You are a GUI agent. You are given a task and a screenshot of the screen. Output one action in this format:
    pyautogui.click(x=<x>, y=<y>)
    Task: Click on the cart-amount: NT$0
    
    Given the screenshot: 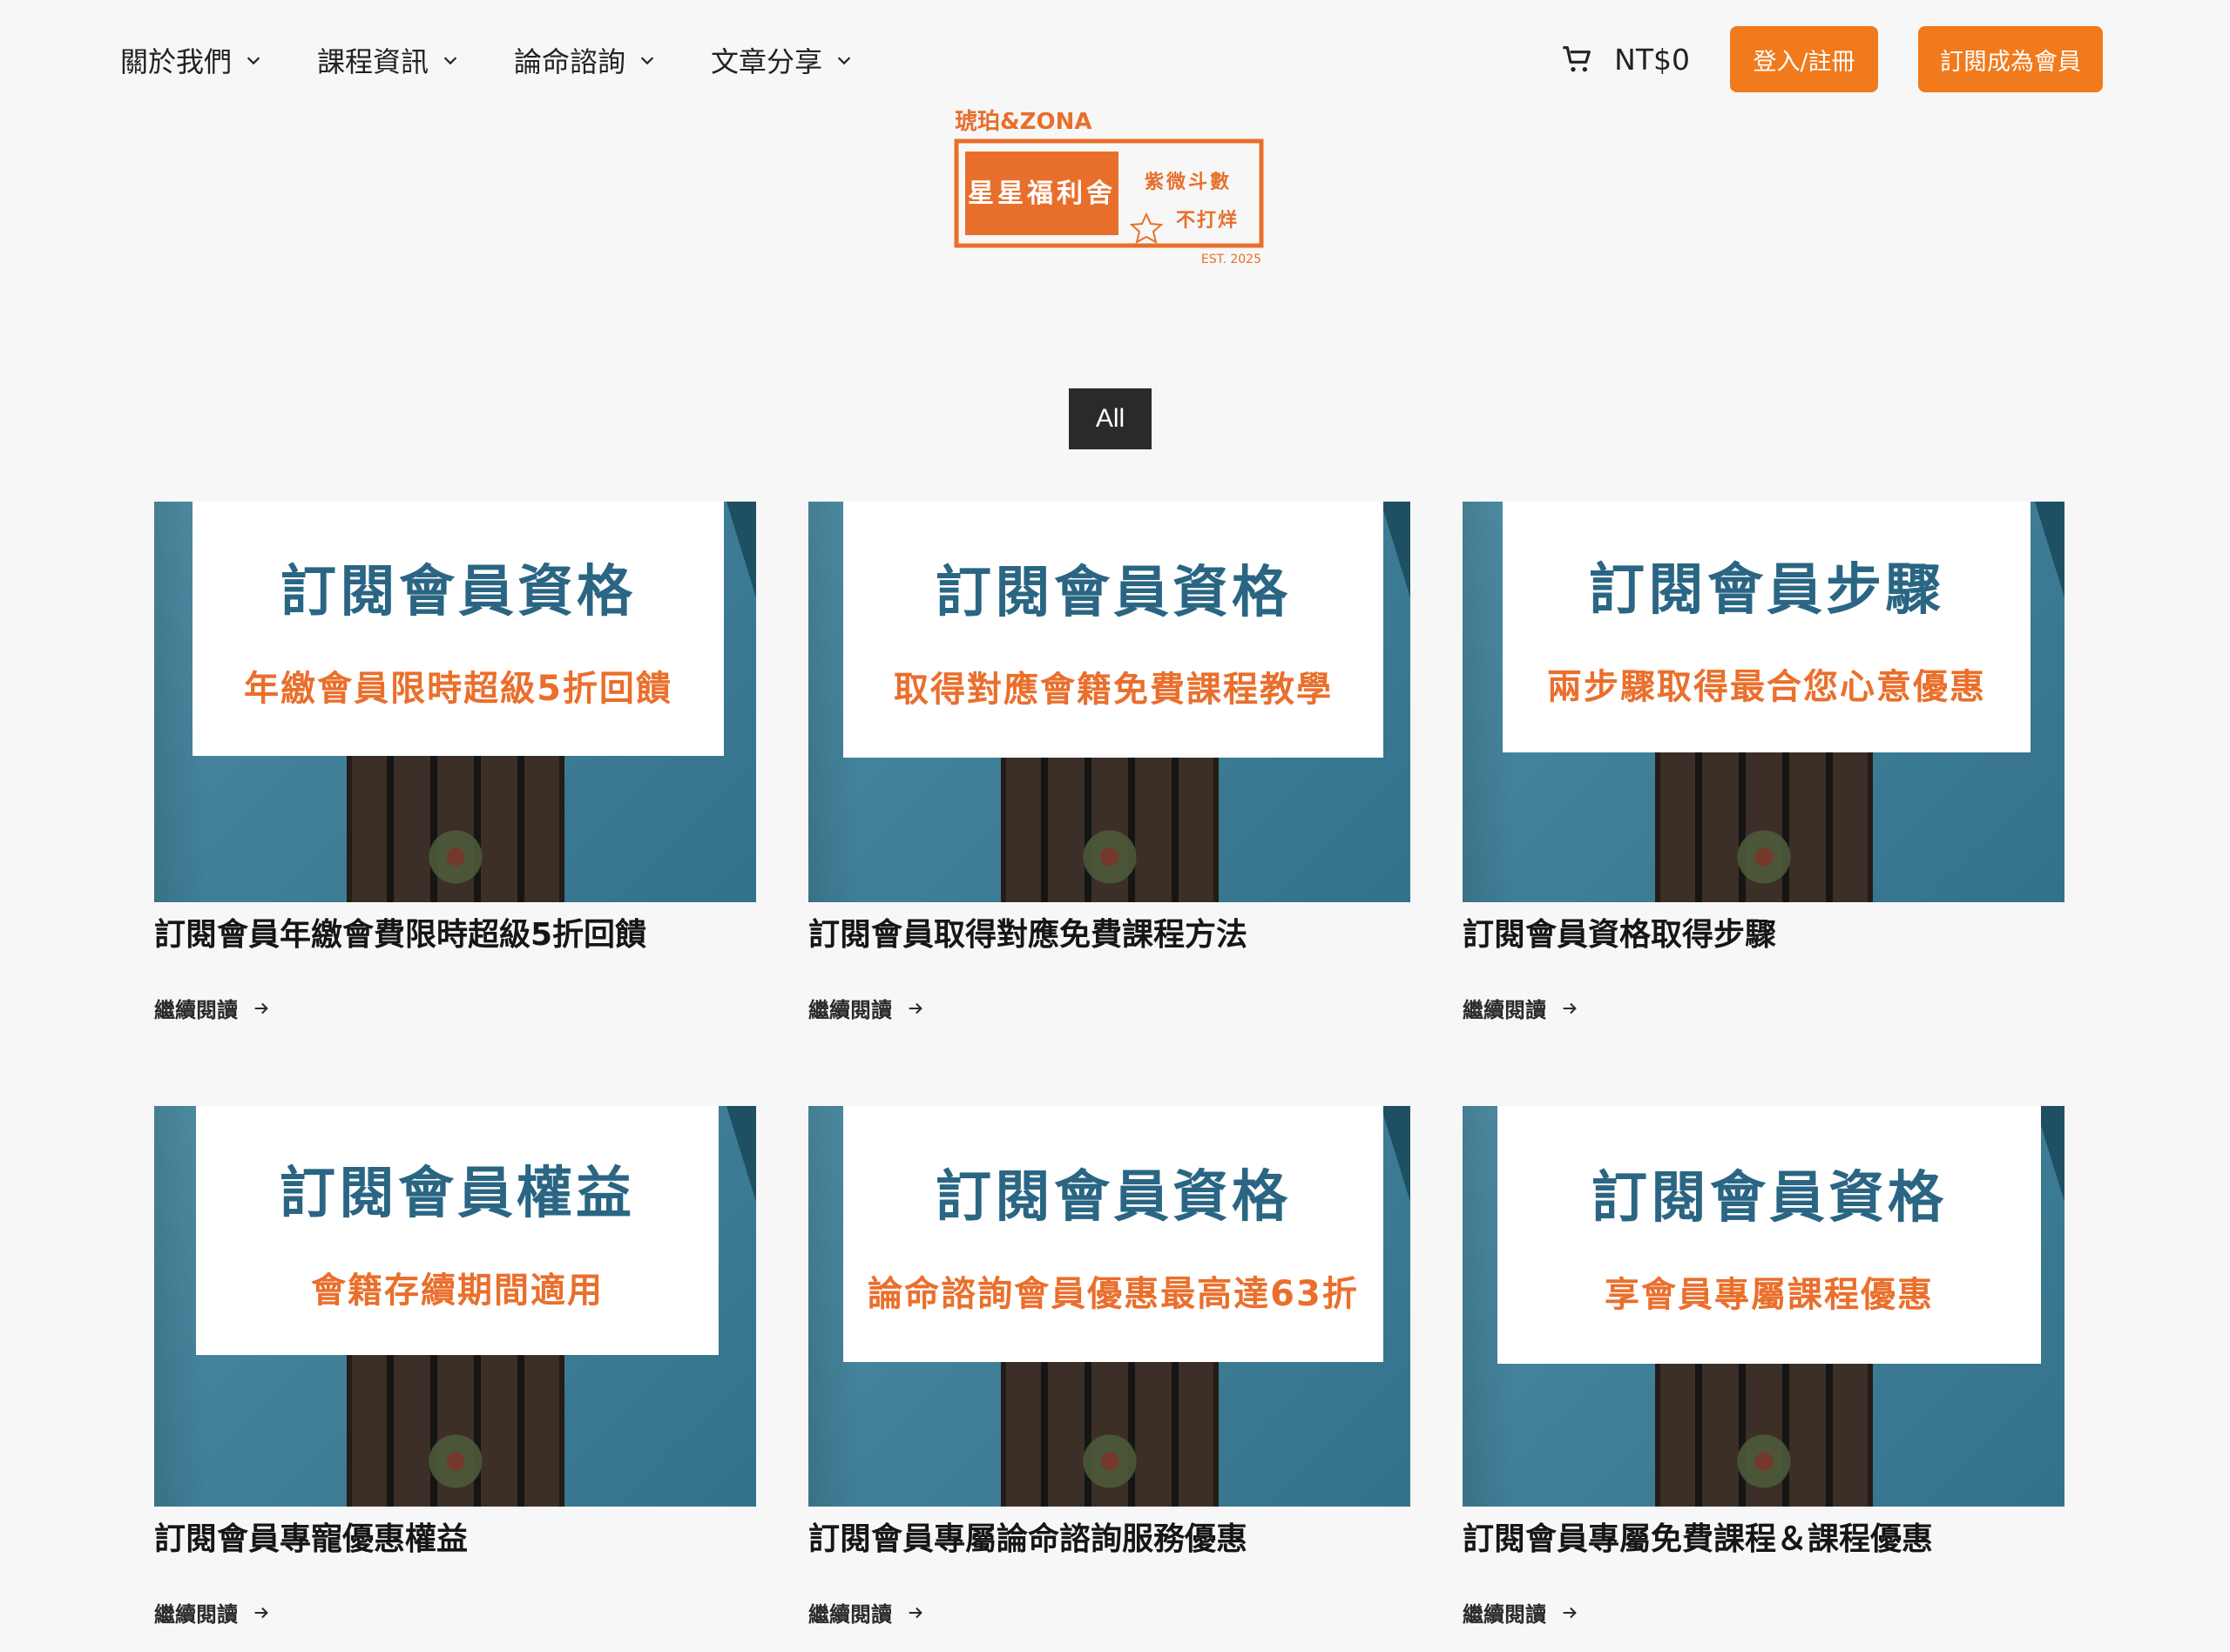 What is the action you would take?
    pyautogui.click(x=1652, y=59)
    